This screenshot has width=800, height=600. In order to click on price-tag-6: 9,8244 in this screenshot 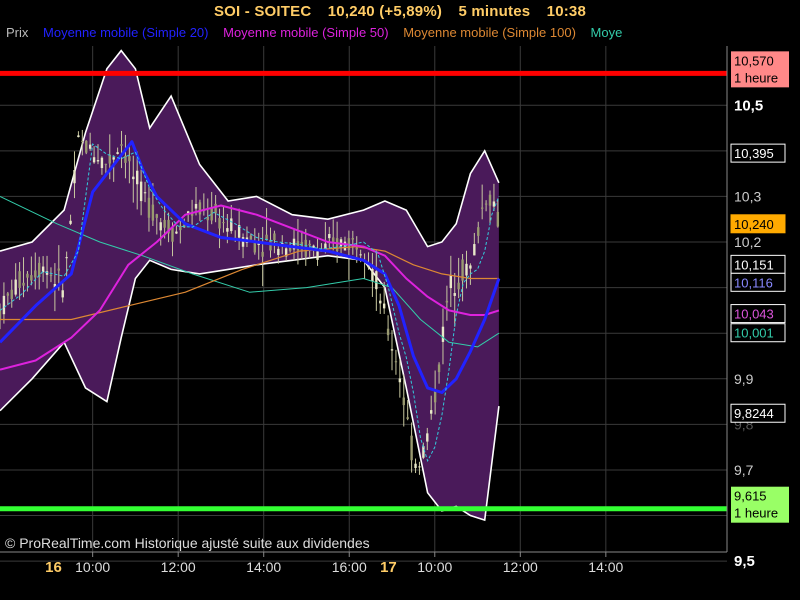, I will do `click(754, 413)`.